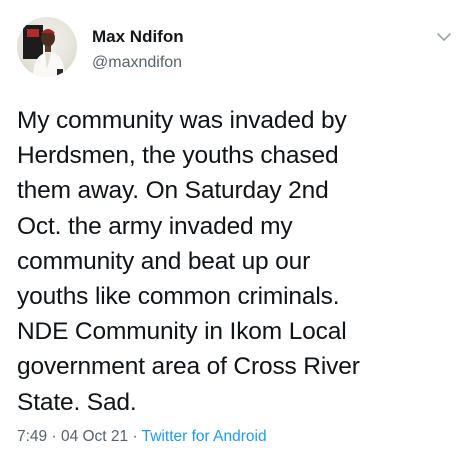 Image resolution: width=458 pixels, height=457 pixels. Describe the element at coordinates (94, 436) in the screenshot. I see `tweet-date: 04 Oct 21` at that location.